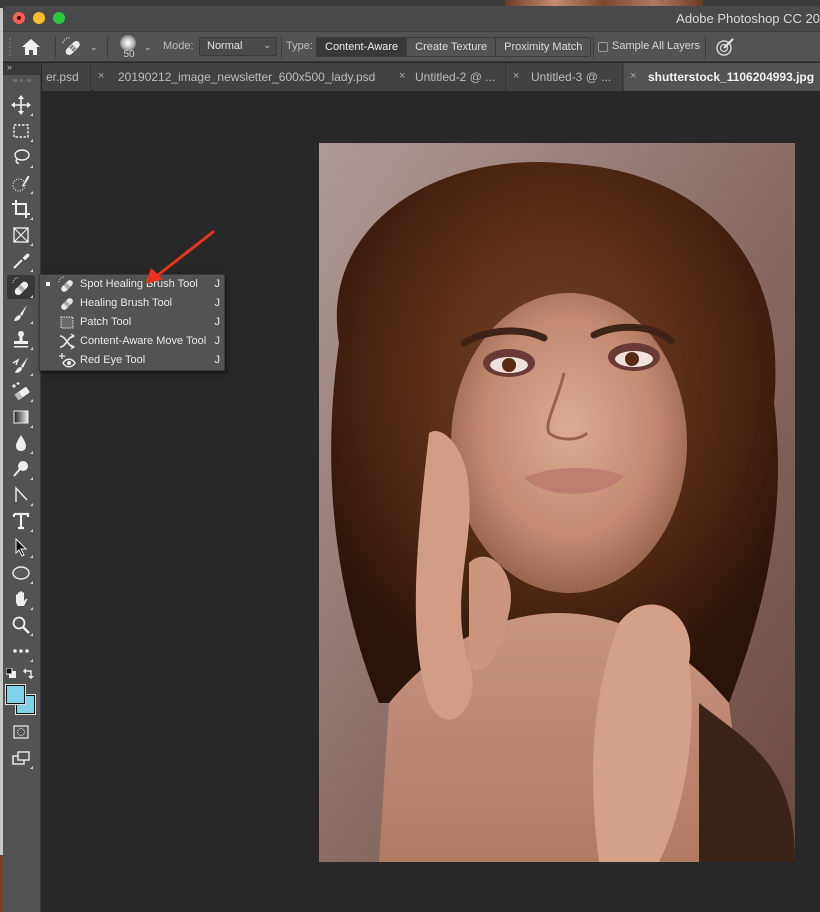 The height and width of the screenshot is (912, 820). I want to click on pen-tool, so click(21, 495).